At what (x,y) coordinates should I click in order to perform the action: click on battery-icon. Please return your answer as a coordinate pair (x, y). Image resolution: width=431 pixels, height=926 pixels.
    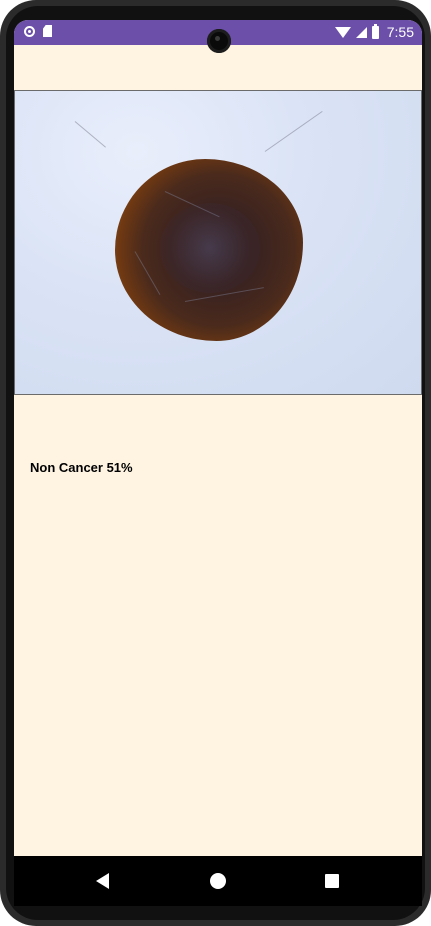
    Looking at the image, I should click on (375, 31).